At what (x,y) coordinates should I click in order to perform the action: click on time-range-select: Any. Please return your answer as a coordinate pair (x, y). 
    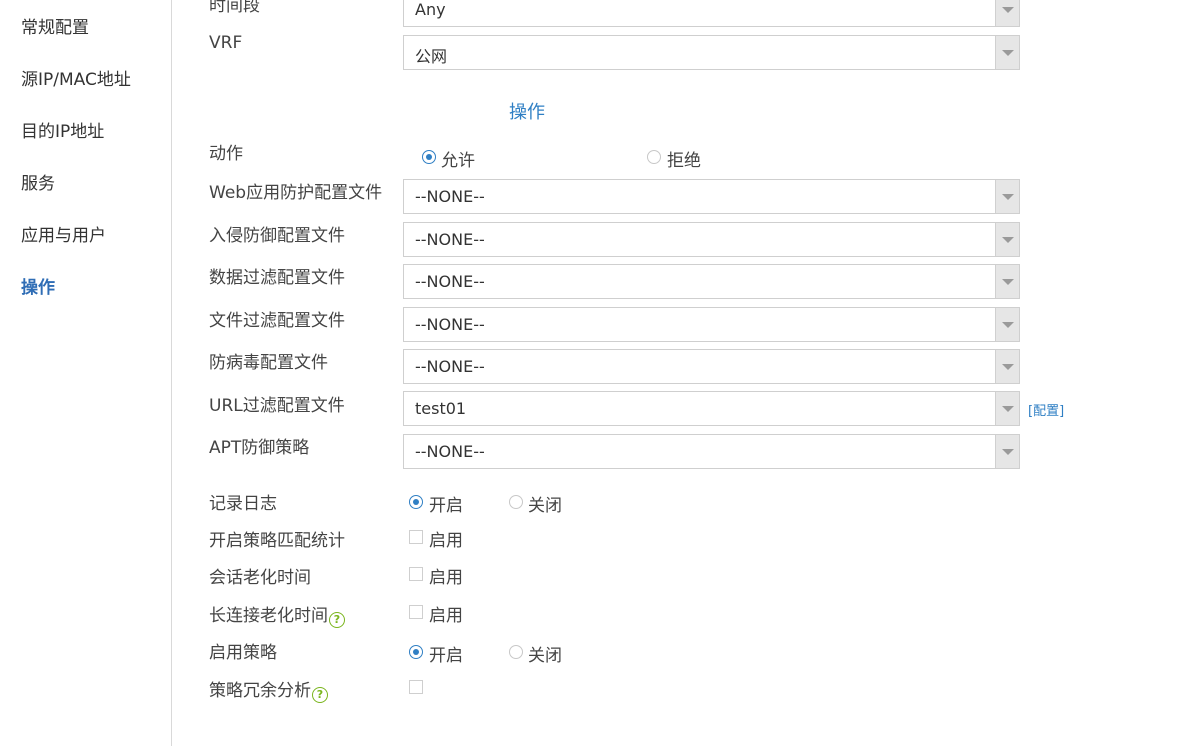
    Looking at the image, I should click on (711, 13).